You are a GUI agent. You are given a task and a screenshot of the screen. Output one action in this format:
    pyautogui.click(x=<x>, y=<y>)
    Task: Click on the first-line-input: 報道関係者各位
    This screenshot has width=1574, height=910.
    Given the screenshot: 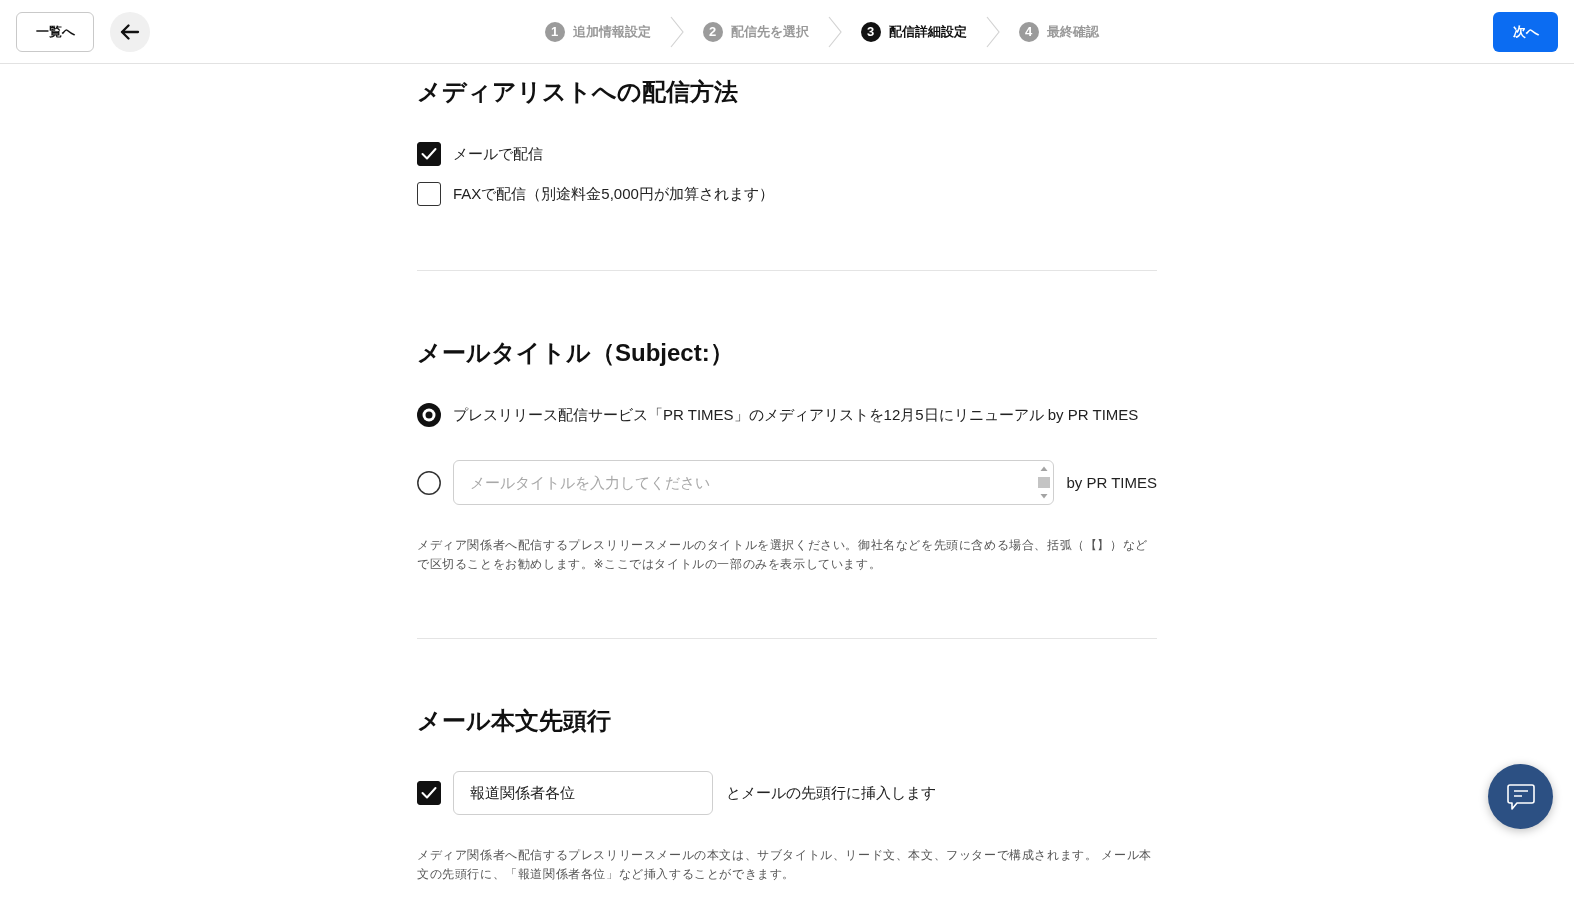 What is the action you would take?
    pyautogui.click(x=583, y=793)
    